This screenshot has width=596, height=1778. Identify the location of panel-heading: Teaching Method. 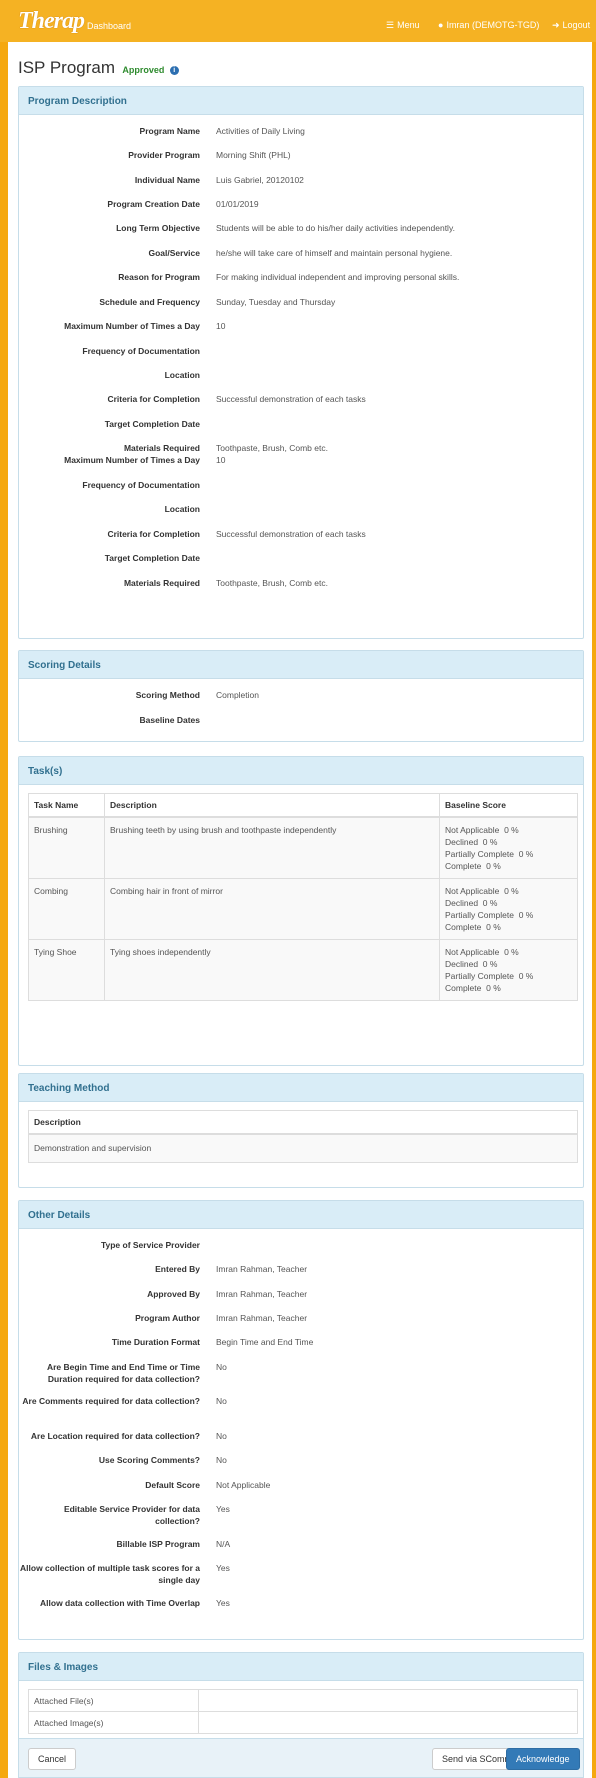
(301, 1088).